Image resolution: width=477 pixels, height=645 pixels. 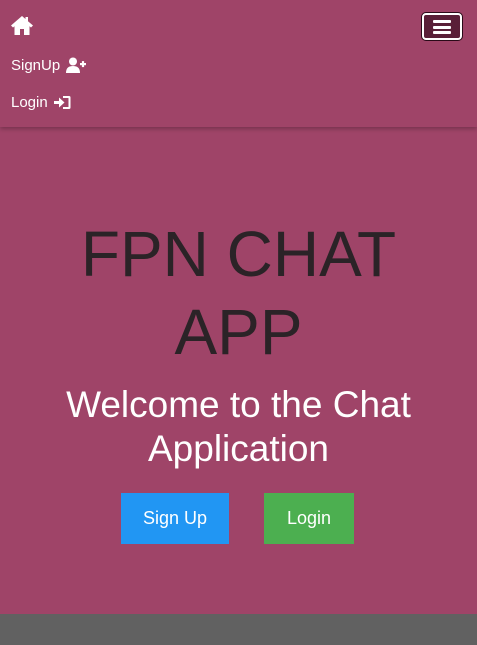 What do you see at coordinates (238, 404) in the screenshot?
I see `subtitle-line-1: Welcome to the Chat` at bounding box center [238, 404].